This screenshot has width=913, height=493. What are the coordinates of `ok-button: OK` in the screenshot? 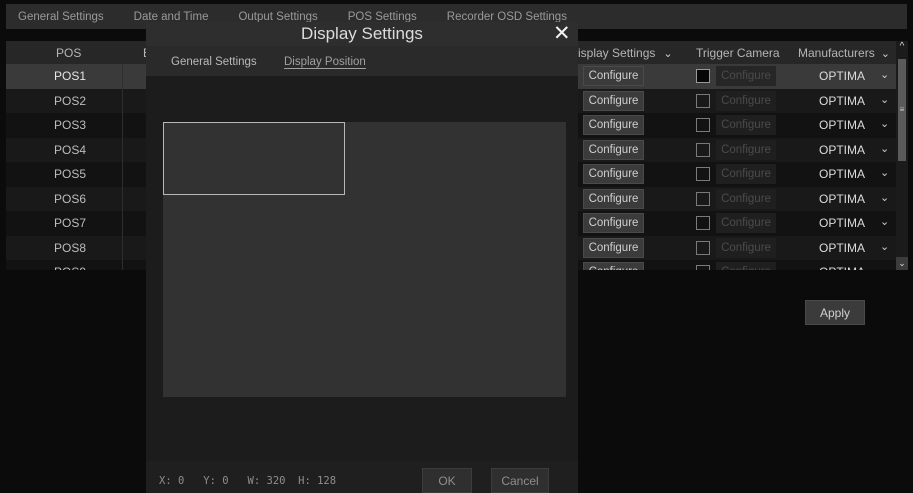 It's located at (447, 480).